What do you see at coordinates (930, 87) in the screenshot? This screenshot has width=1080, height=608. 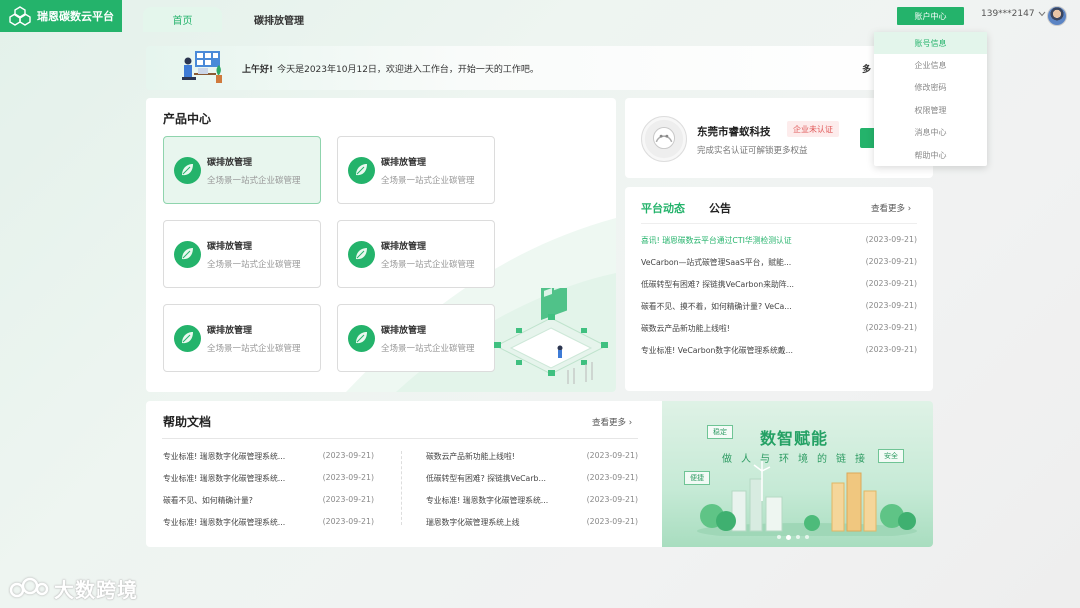 I see `menu-item-change-password: 修改密码` at bounding box center [930, 87].